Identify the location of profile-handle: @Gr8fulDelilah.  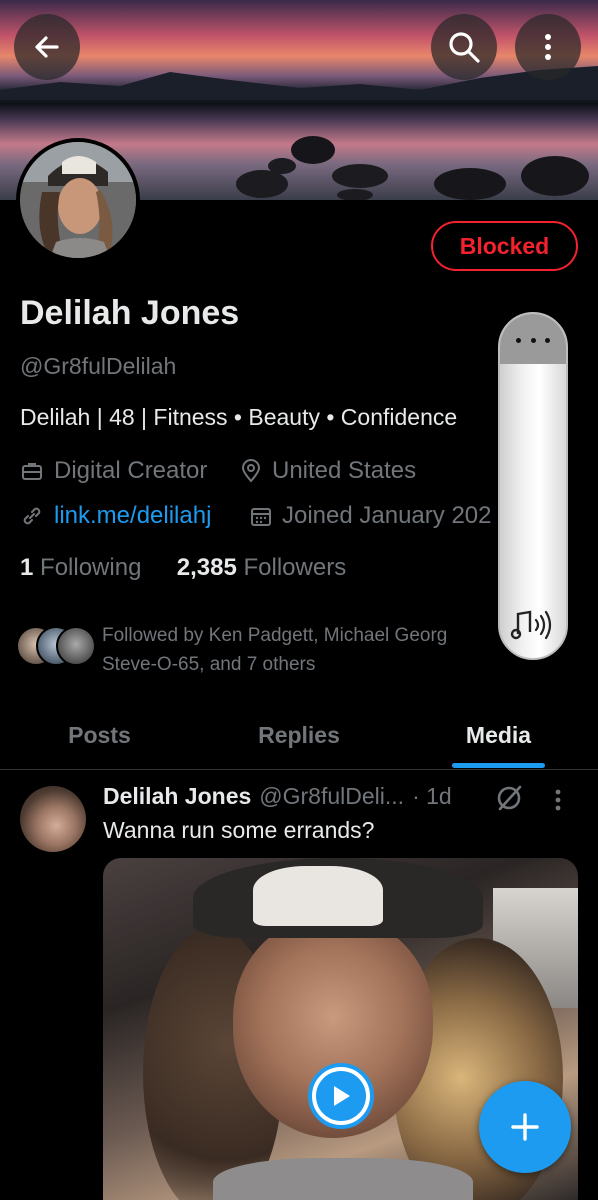
(98, 366).